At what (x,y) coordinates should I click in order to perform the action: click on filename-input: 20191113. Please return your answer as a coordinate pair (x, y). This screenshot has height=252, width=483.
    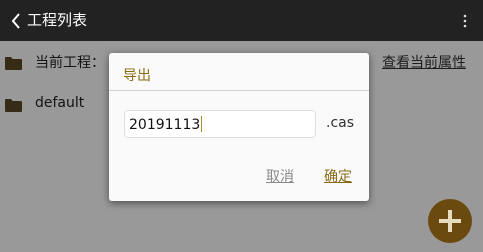
    Looking at the image, I should click on (220, 124).